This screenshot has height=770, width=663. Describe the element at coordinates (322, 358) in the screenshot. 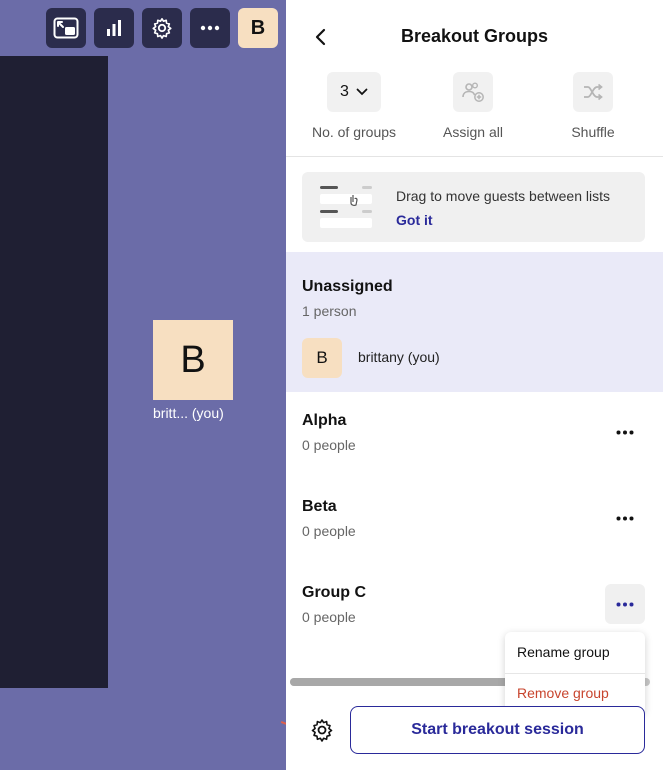

I see `avatar: B` at that location.